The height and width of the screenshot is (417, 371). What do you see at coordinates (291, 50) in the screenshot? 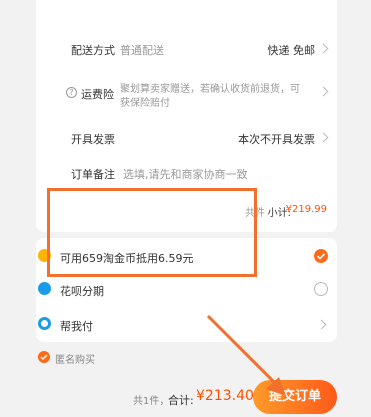
I see `shipping-right-value: 快递 免邮` at bounding box center [291, 50].